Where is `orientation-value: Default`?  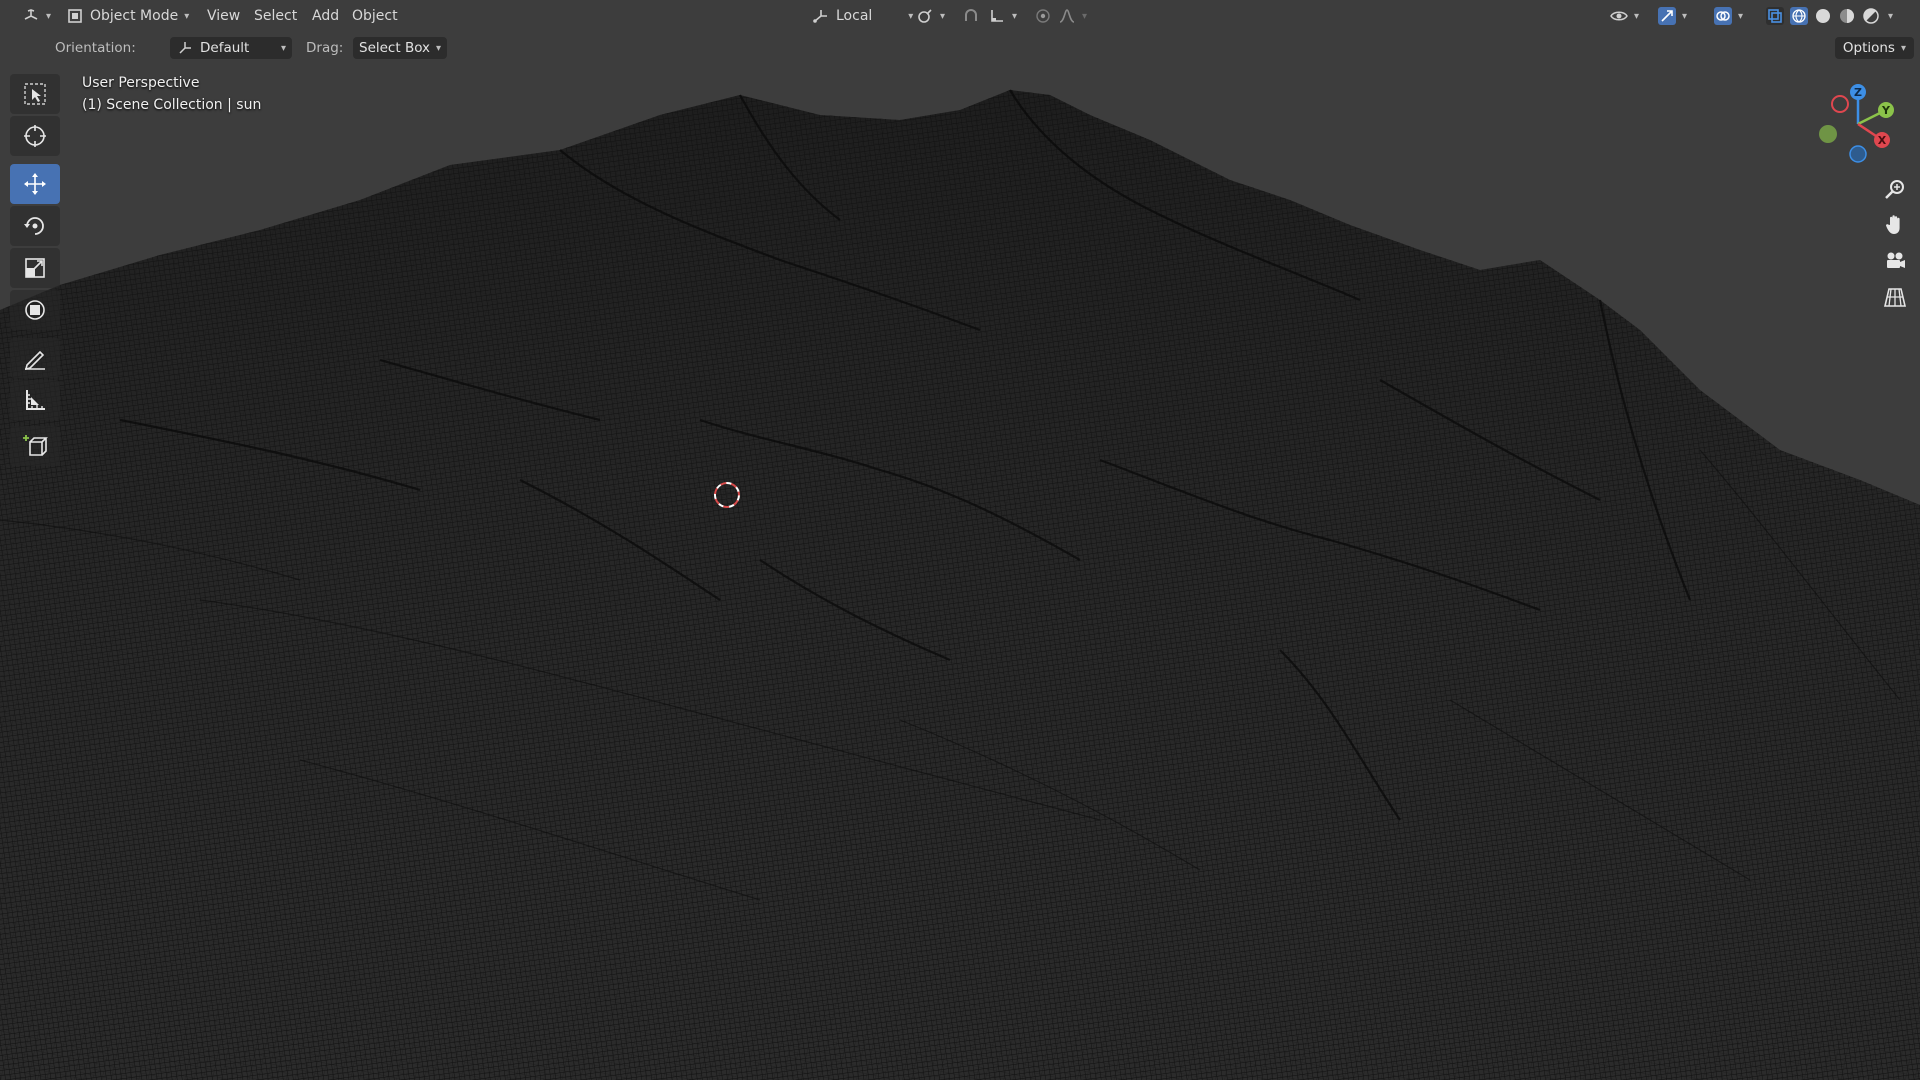
orientation-value: Default is located at coordinates (225, 48).